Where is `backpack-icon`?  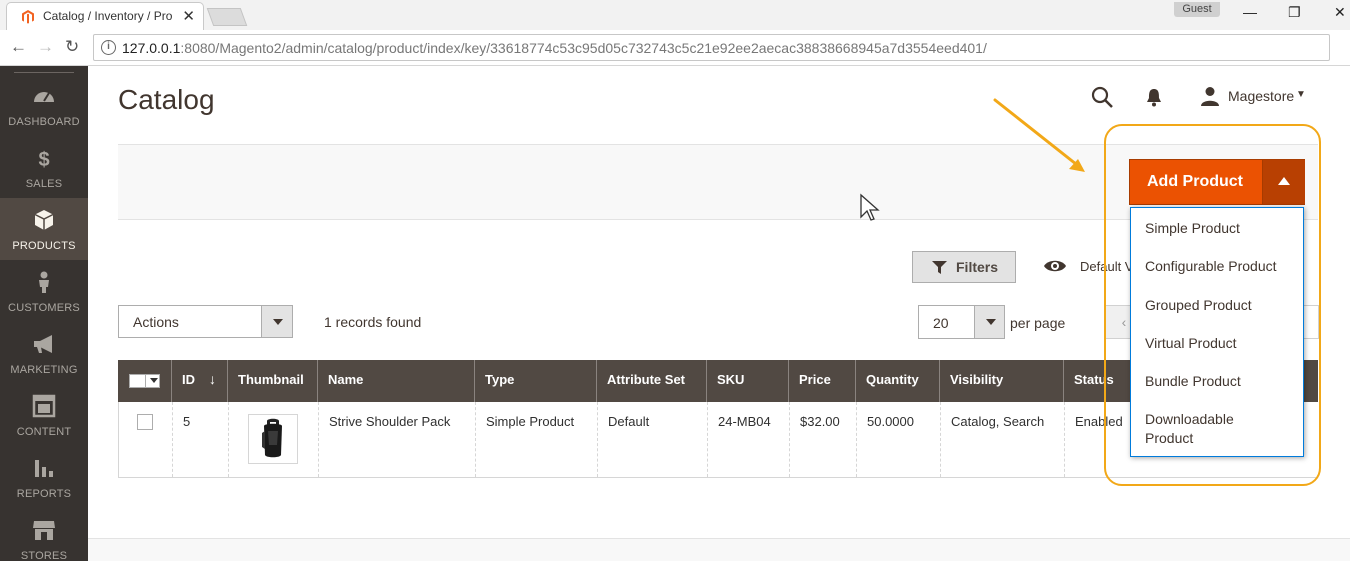
backpack-icon is located at coordinates (272, 438).